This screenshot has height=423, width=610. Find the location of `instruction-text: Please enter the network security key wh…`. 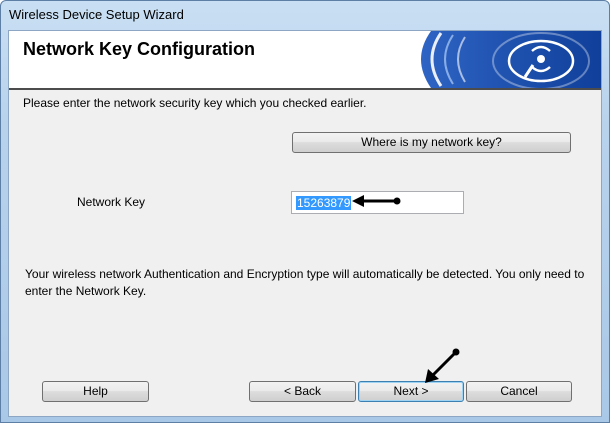

instruction-text: Please enter the network security key wh… is located at coordinates (195, 103).